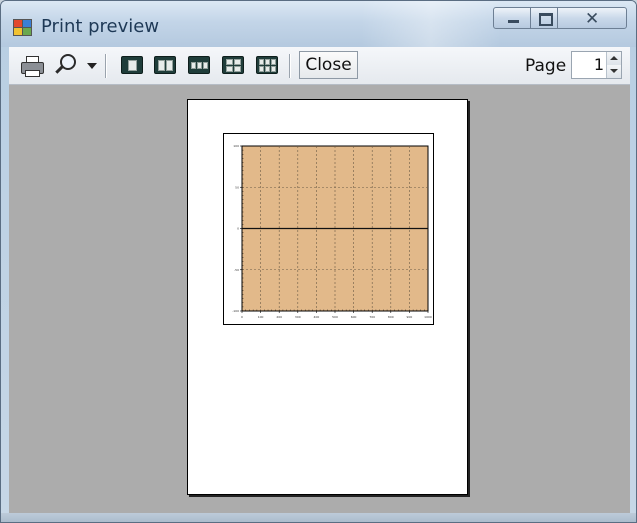  Describe the element at coordinates (431, 24) in the screenshot. I see `title-bar-glare` at that location.